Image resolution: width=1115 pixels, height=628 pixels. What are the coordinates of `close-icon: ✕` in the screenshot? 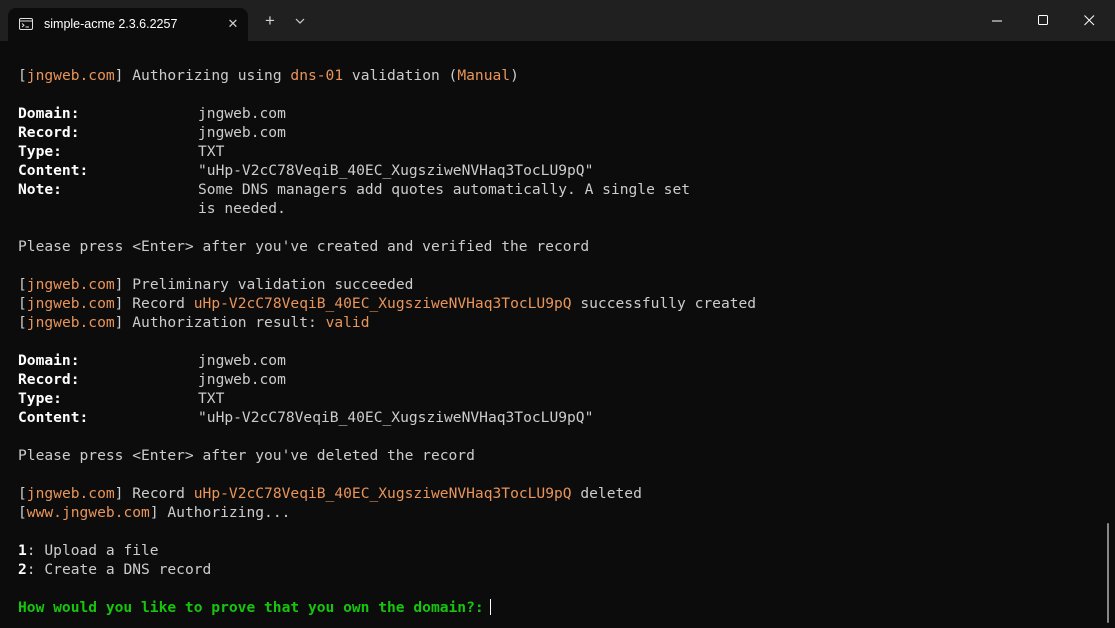 It's located at (233, 24).